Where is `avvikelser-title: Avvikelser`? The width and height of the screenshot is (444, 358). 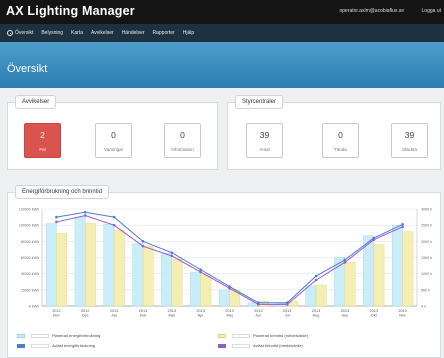 avvikelser-title: Avvikelser is located at coordinates (36, 102).